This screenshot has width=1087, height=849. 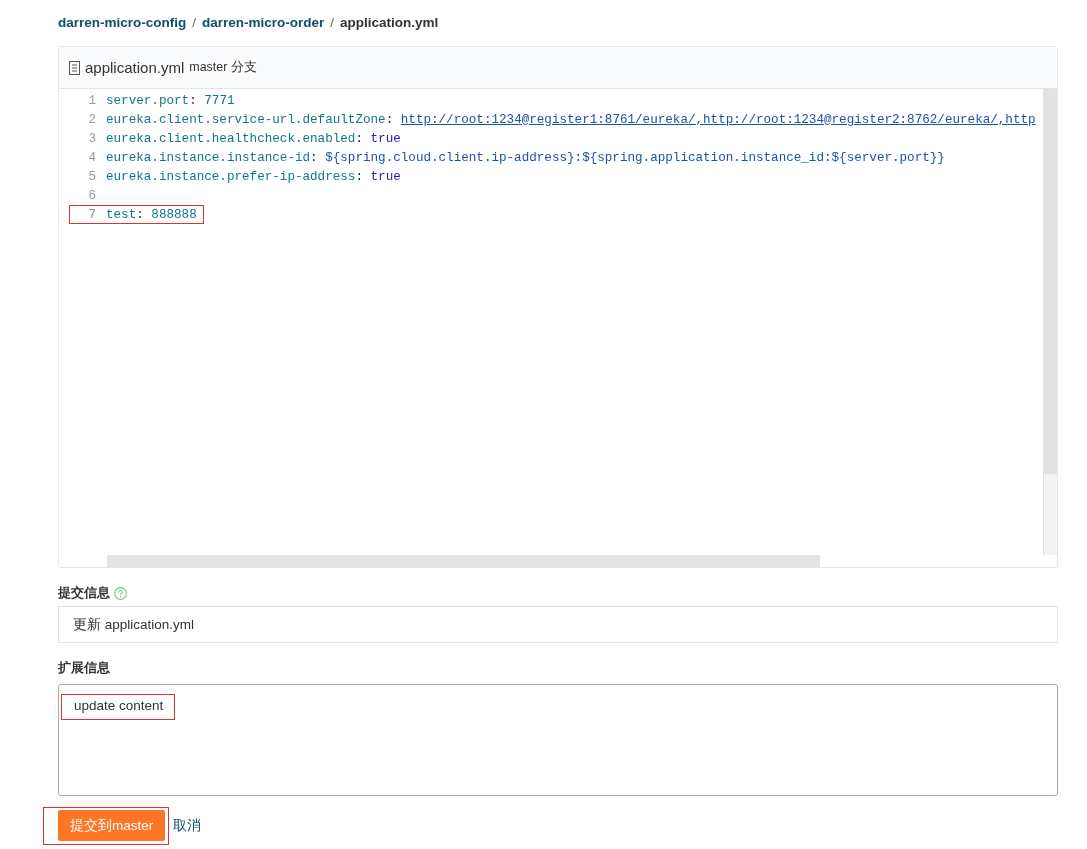 I want to click on code-line: eureka.instance.instance-id: ${spring.cloud.client.ip-address}:${spring.application.instance_id:${server.port}}, so click(x=525, y=157).